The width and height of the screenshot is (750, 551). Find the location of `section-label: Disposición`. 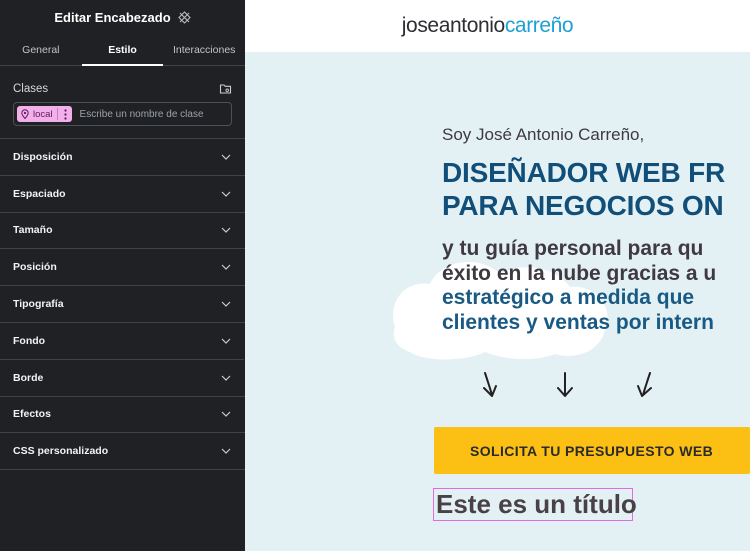

section-label: Disposición is located at coordinates (43, 156).